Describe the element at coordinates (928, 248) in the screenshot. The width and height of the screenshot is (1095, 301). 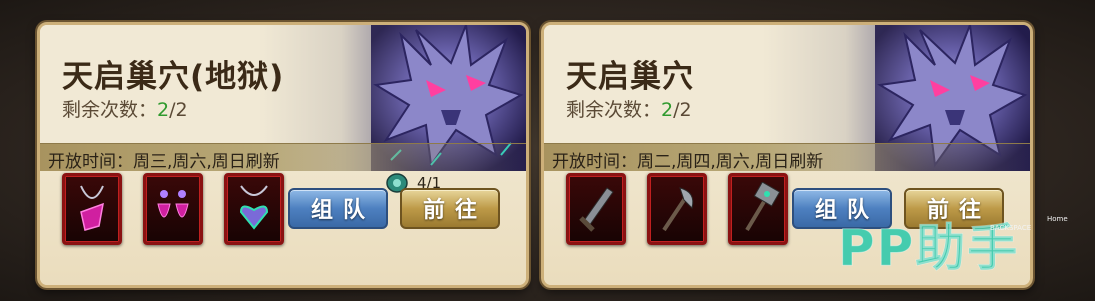
I see `watermark-logo: PP助手` at that location.